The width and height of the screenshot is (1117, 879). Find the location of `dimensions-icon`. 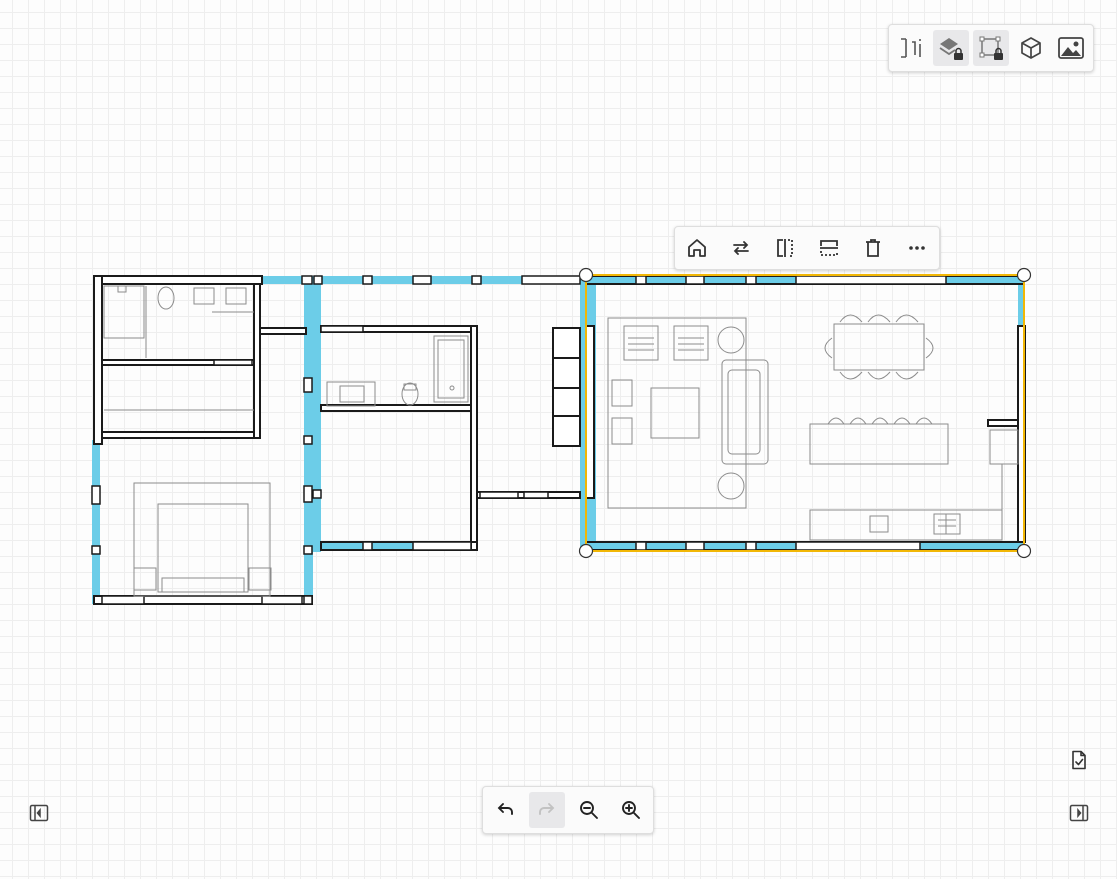

dimensions-icon is located at coordinates (911, 48).